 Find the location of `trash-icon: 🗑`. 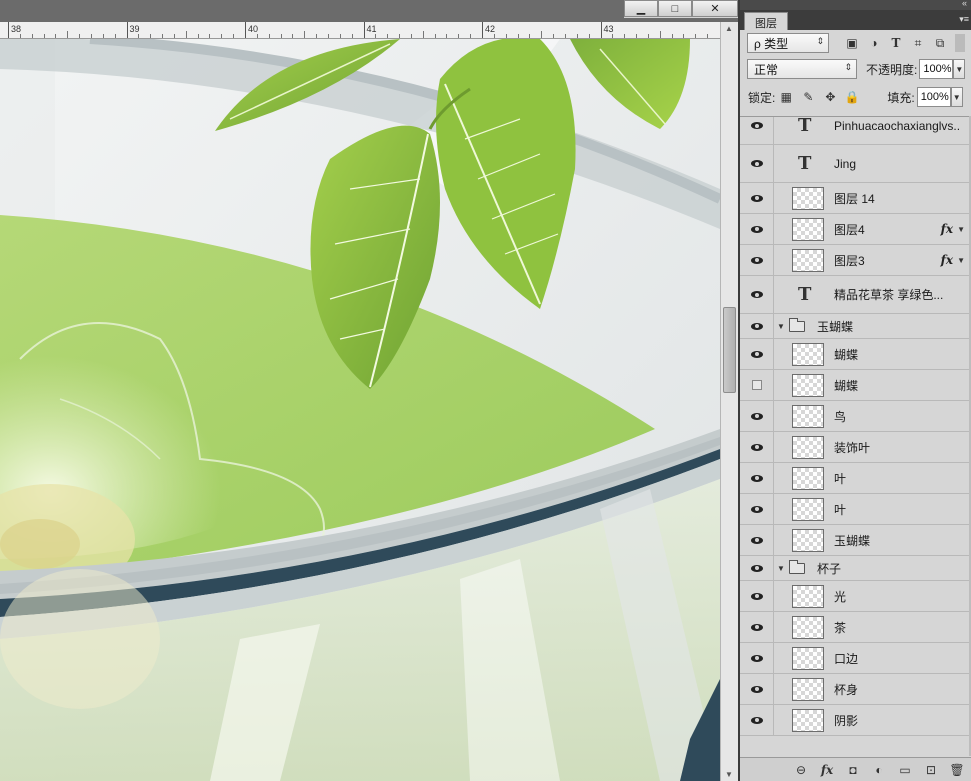

trash-icon: 🗑 is located at coordinates (957, 770).